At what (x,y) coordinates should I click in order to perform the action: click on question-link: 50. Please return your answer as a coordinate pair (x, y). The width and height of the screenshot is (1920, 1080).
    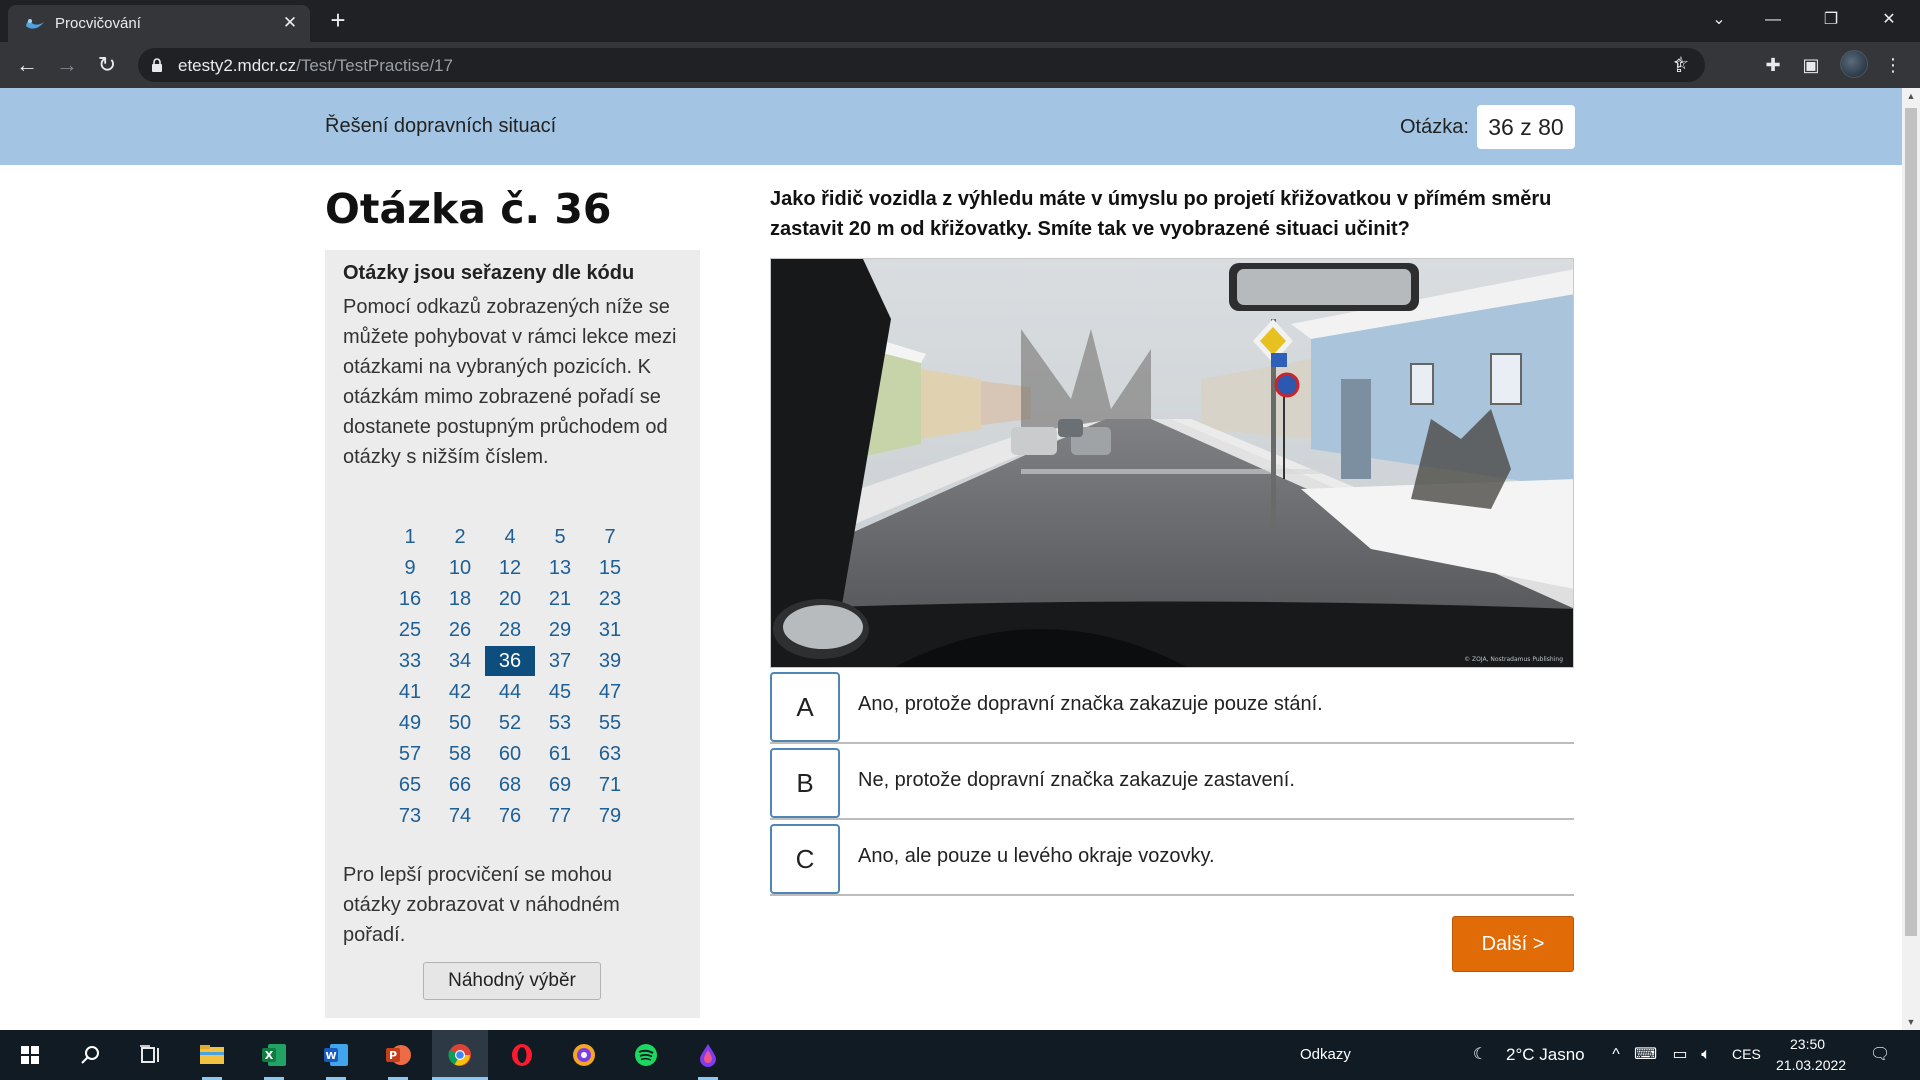
    Looking at the image, I should click on (460, 723).